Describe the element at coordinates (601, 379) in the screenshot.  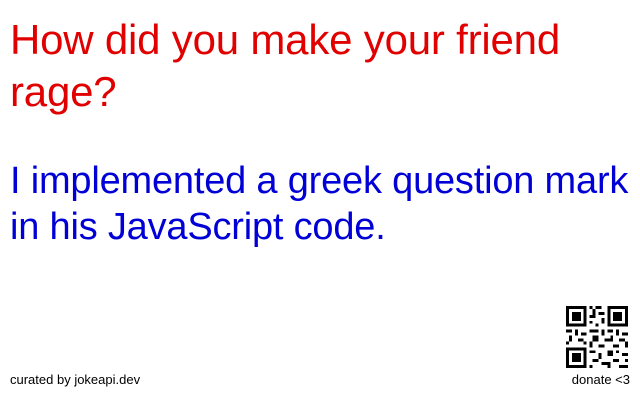
I see `donate-link: donate <3` at that location.